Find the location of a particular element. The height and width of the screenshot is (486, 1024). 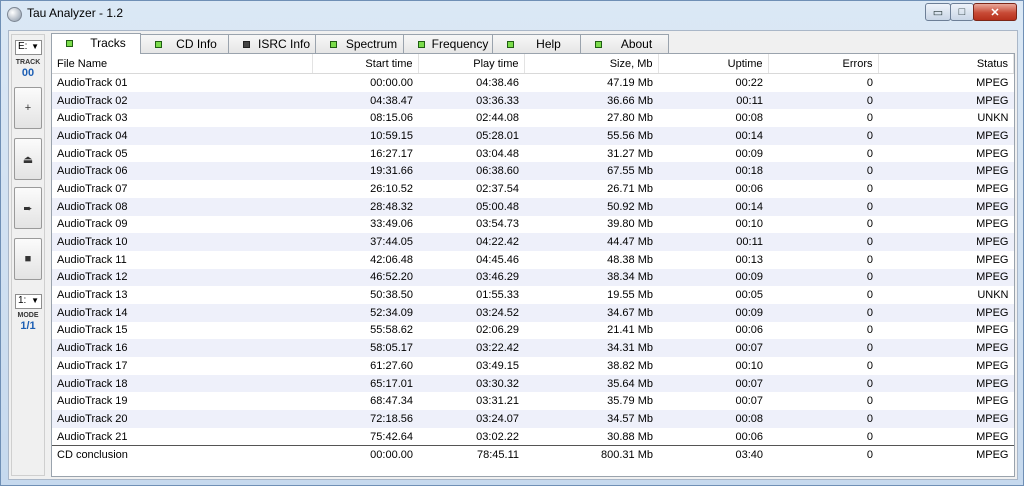

tab-tracks: Tracks is located at coordinates (96, 43).